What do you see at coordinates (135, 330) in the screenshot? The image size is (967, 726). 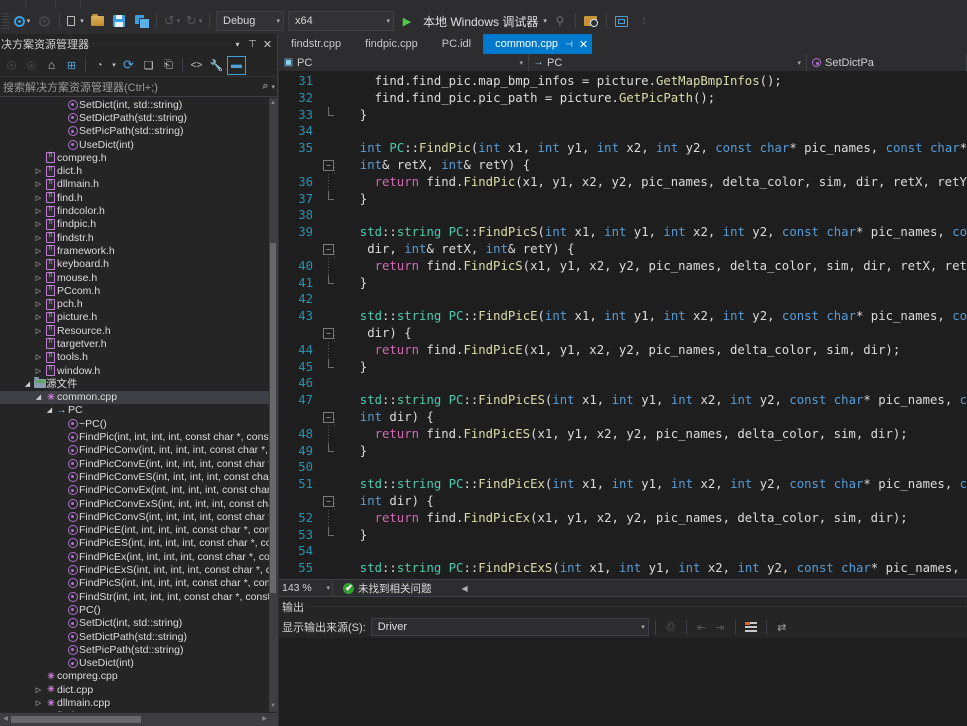 I see `tree-item: ▷ Resource.h` at bounding box center [135, 330].